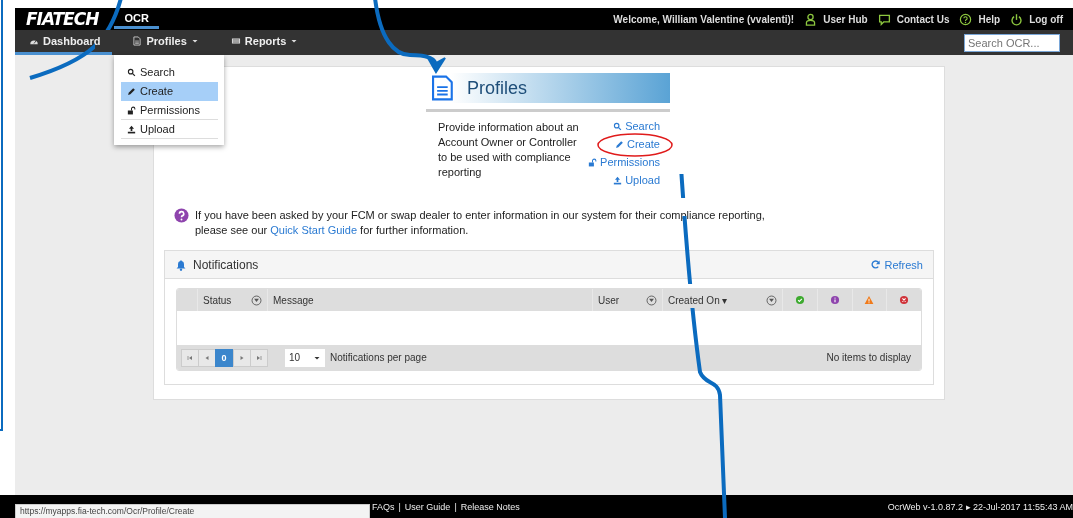 The image size is (1073, 518). Describe the element at coordinates (427, 506) in the screenshot. I see `footer-link: User Guide` at that location.